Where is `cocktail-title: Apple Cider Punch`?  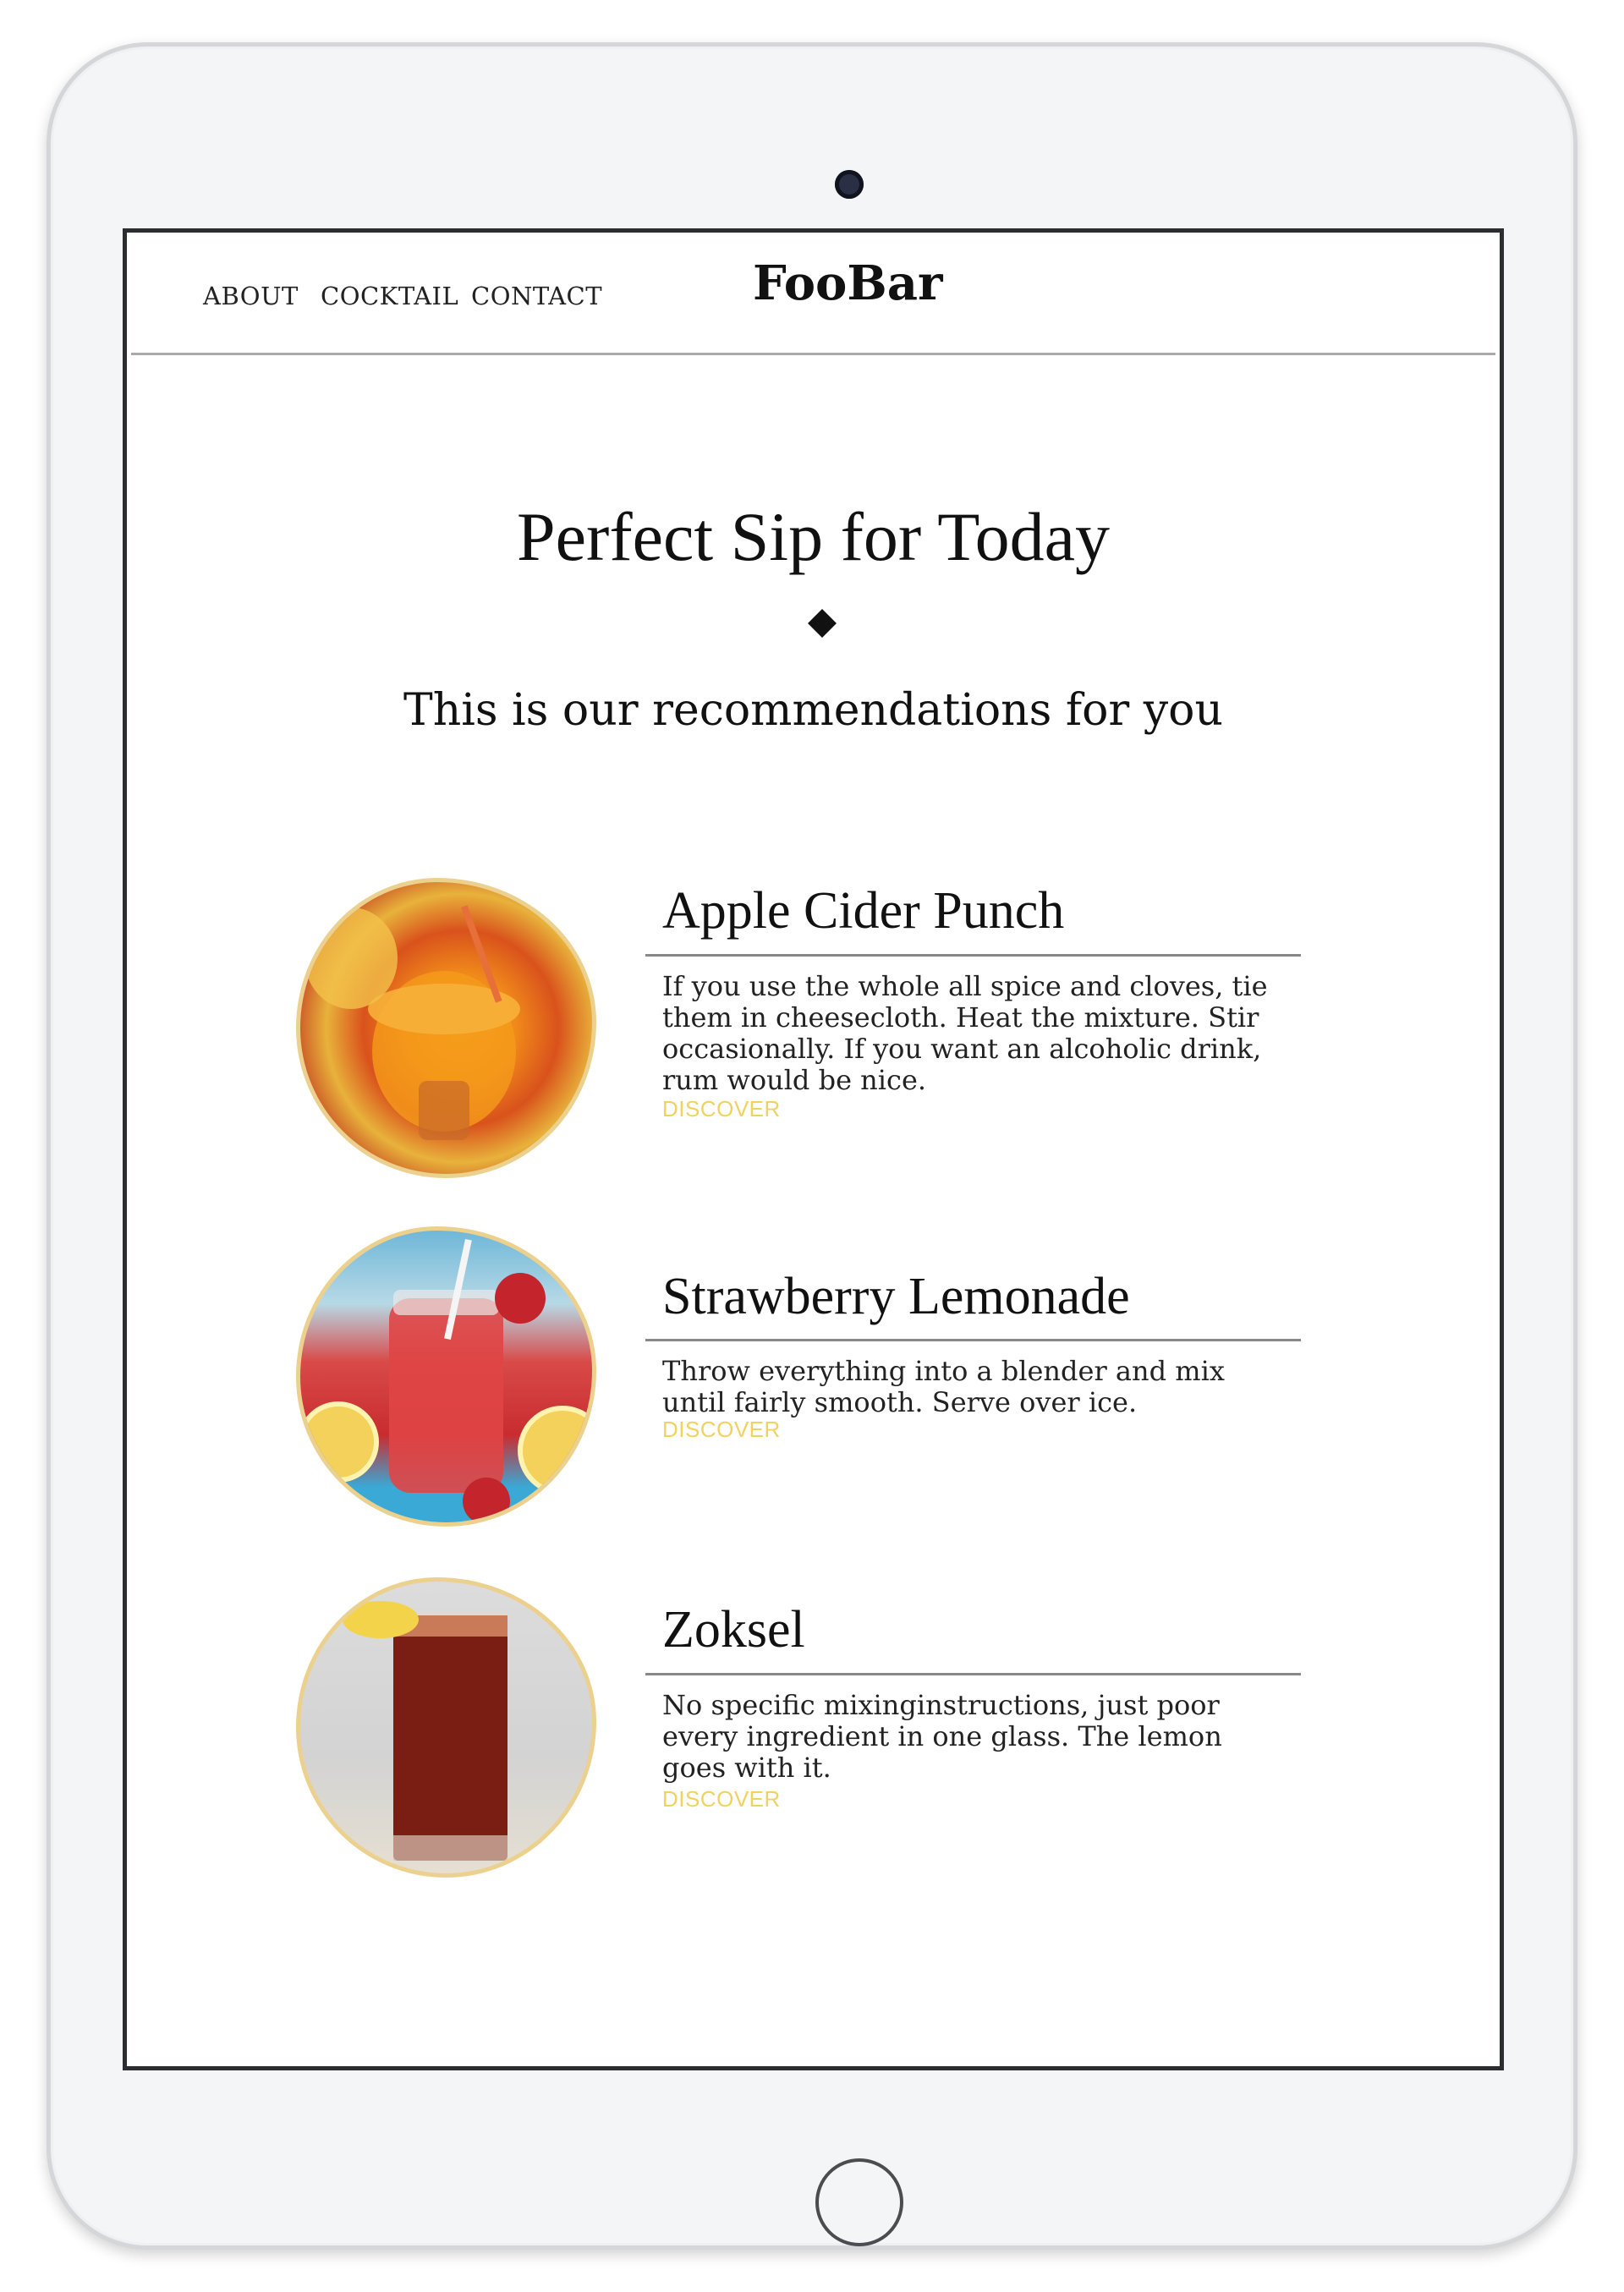 cocktail-title: Apple Cider Punch is located at coordinates (863, 911).